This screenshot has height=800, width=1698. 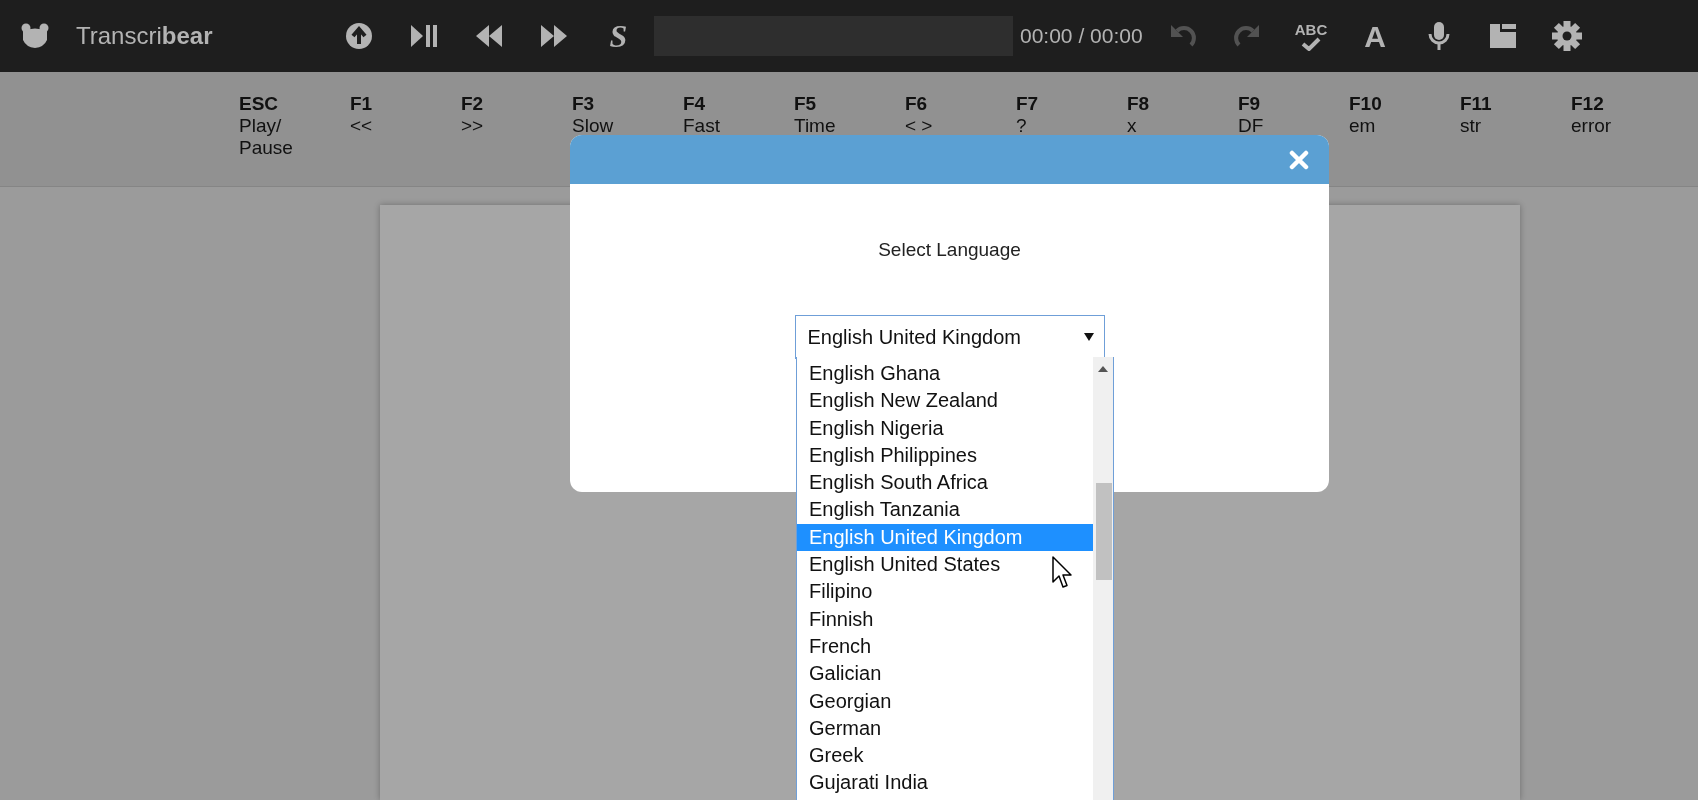 I want to click on dropdown-option: Galician, so click(x=946, y=674).